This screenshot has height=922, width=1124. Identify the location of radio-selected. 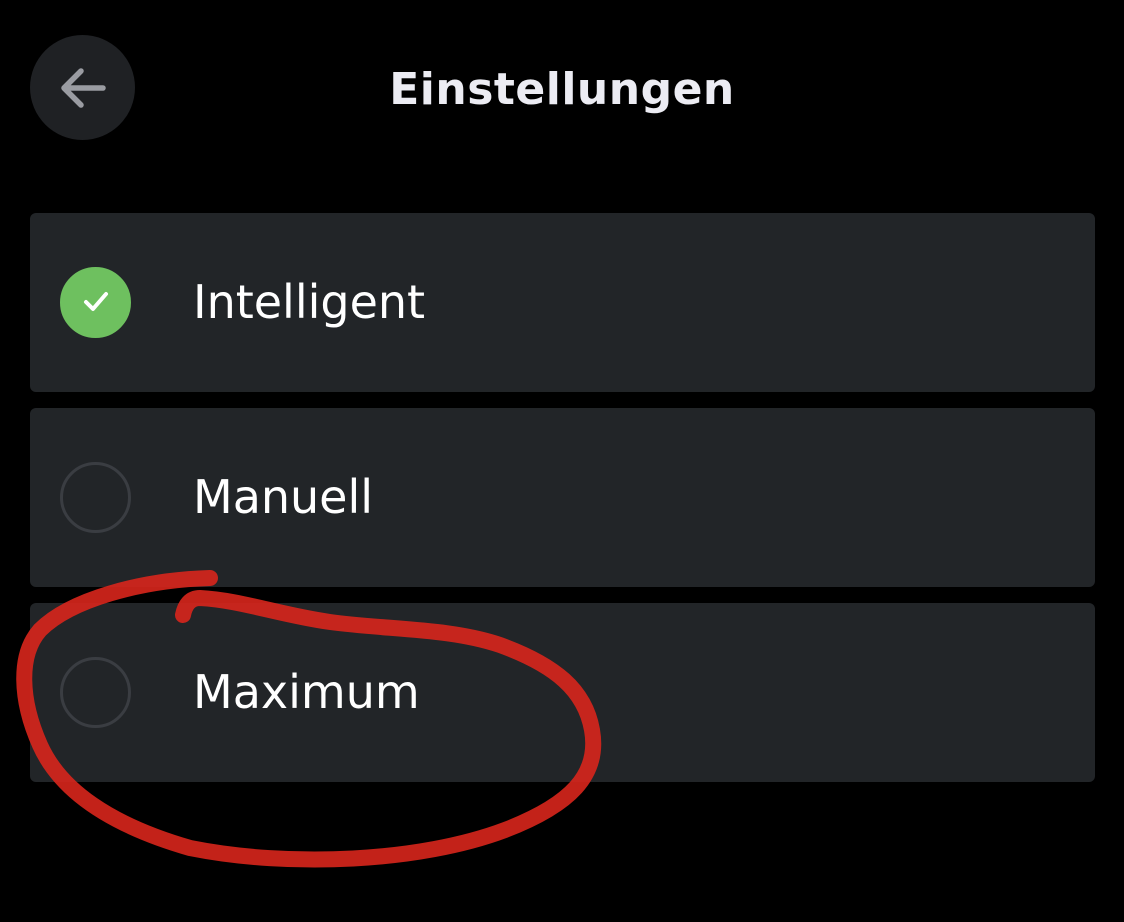
(95, 302).